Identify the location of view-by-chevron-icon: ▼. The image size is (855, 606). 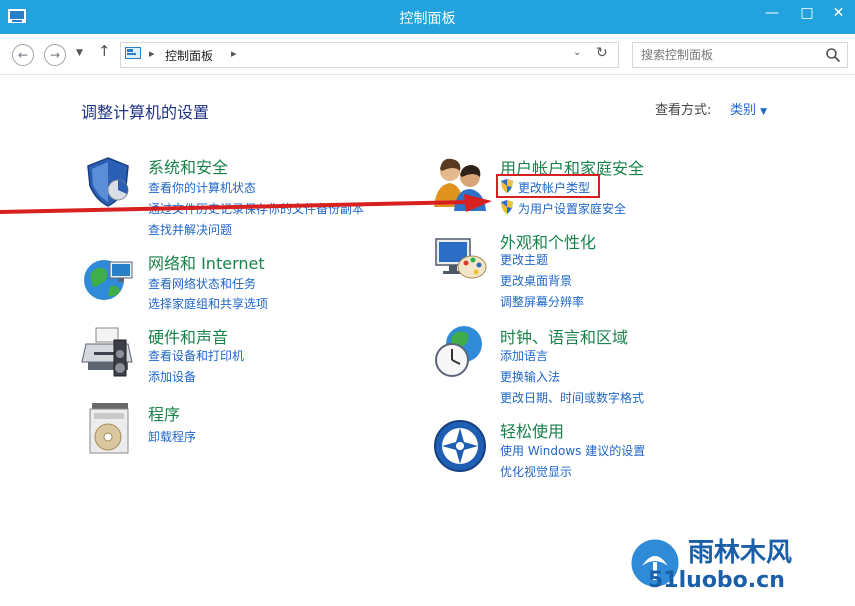
(764, 112).